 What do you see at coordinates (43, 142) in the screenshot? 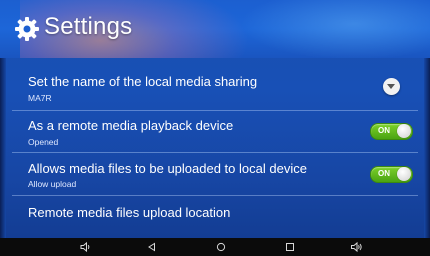
I see `setting-value: Opened` at bounding box center [43, 142].